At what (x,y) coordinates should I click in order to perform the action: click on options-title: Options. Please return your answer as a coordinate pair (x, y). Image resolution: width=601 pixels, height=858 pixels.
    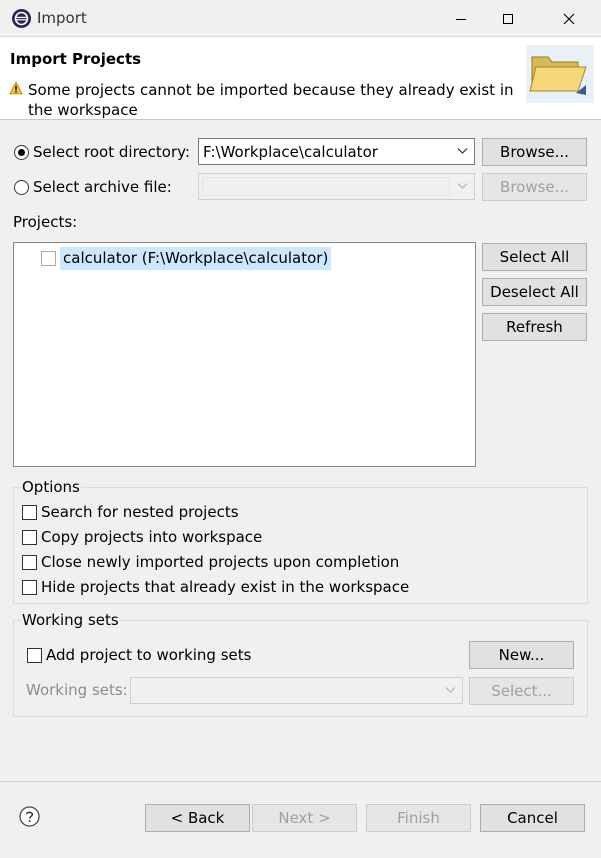
    Looking at the image, I should click on (51, 487).